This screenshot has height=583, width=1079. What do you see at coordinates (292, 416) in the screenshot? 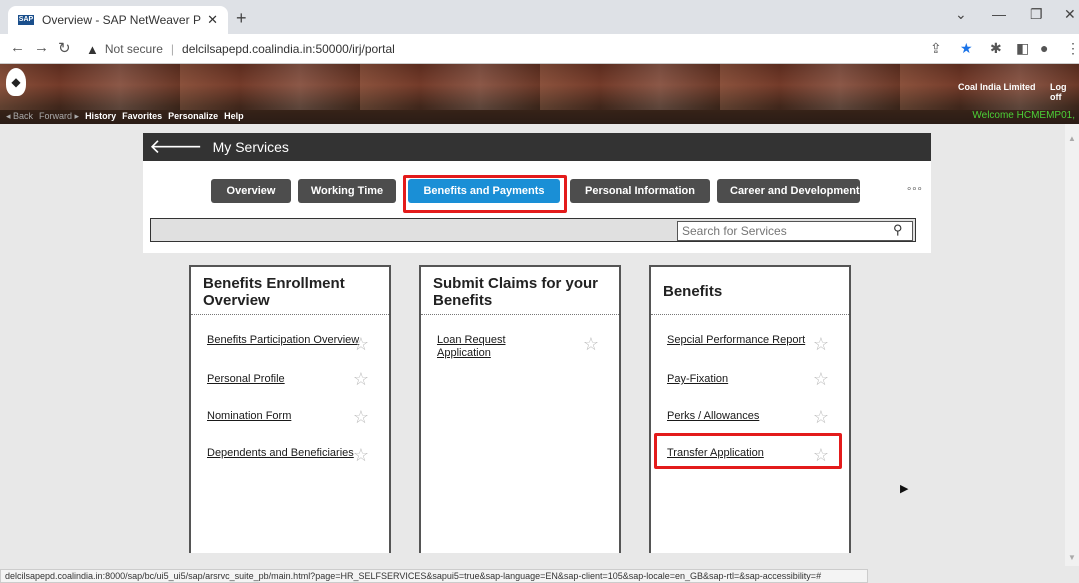
I see `link-nomination-form: Nomination Form` at bounding box center [292, 416].